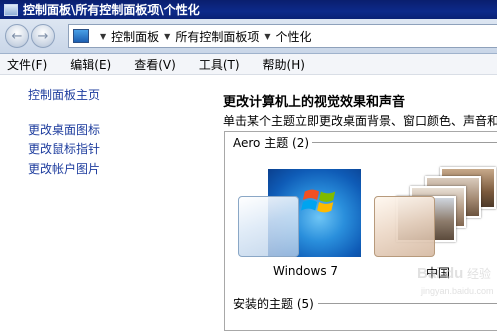 The height and width of the screenshot is (331, 497). I want to click on change-account-picture-link: 更改帐户图片, so click(64, 168).